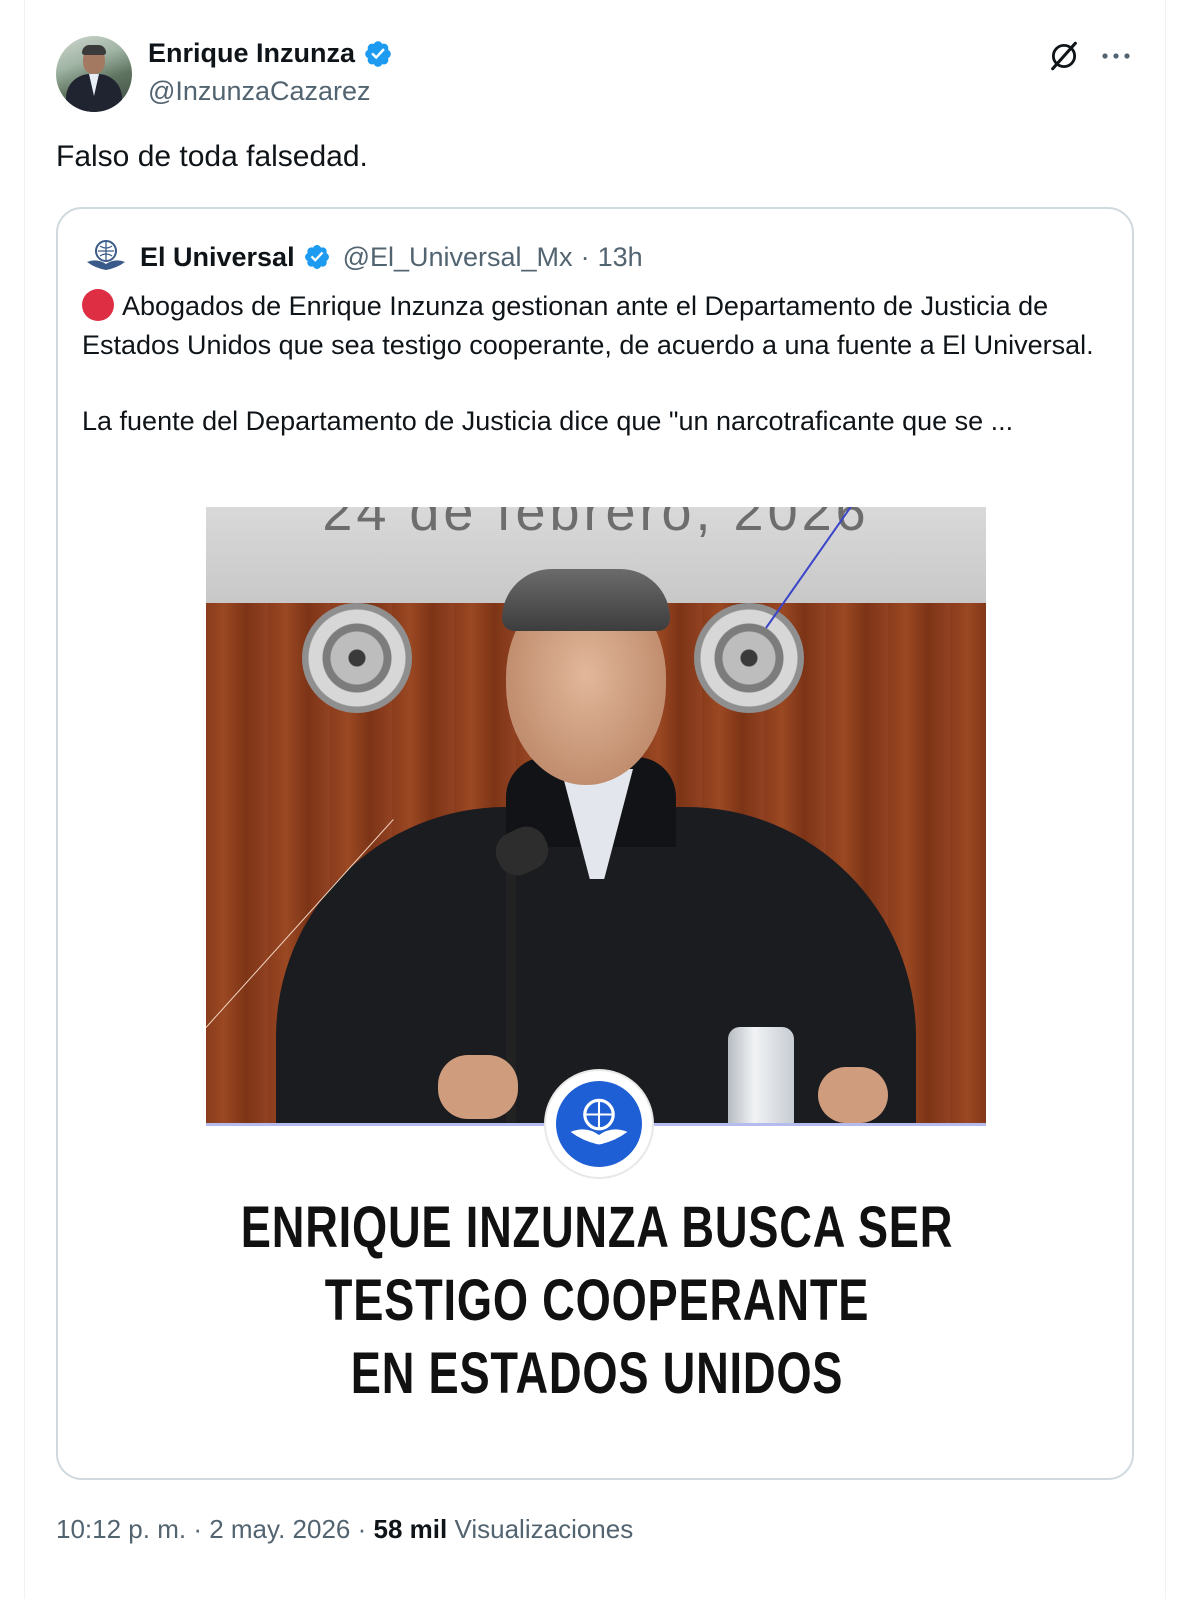 Image resolution: width=1200 pixels, height=1599 pixels. I want to click on author-name-row: Enrique Inzunza, so click(270, 53).